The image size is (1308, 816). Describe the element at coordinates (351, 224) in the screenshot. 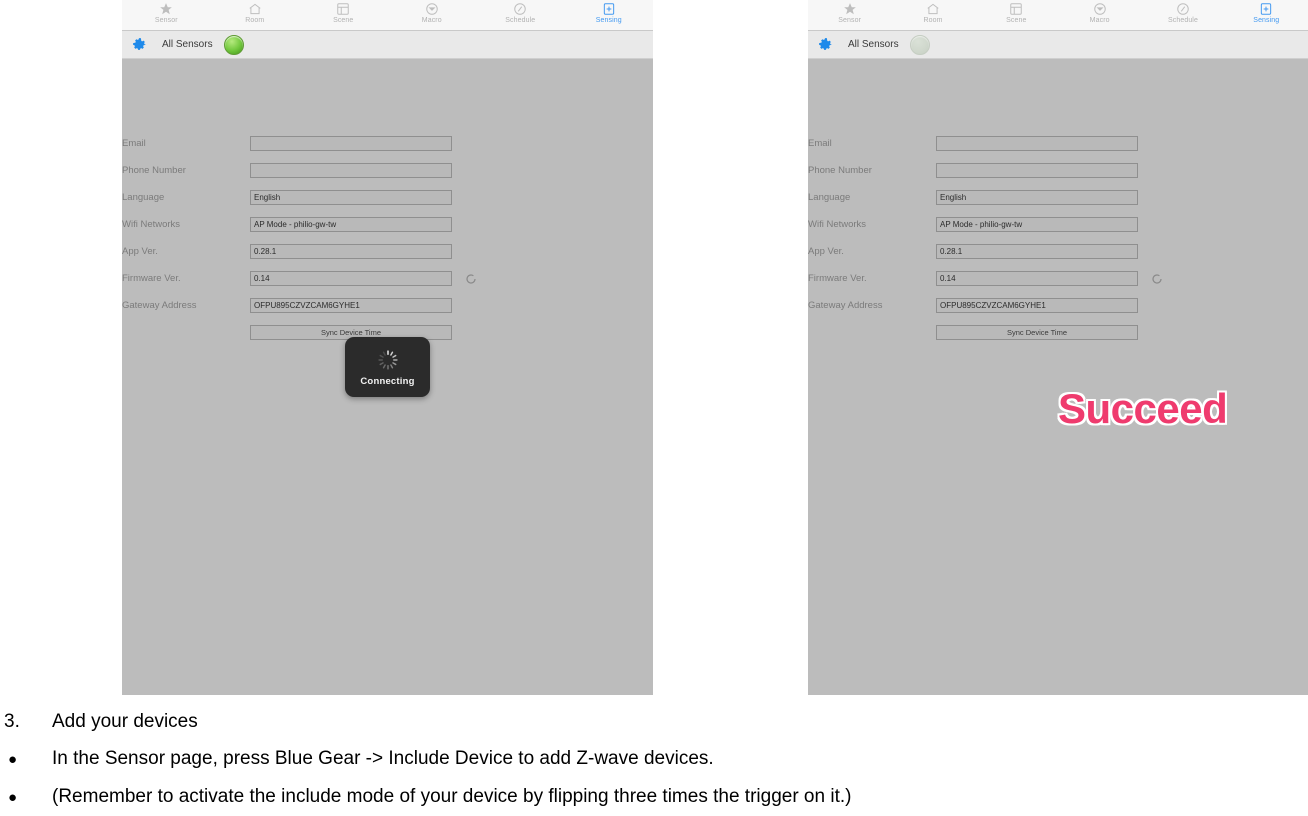

I see `field-wifi-networks: AP Mode - philio-gw-tw` at that location.